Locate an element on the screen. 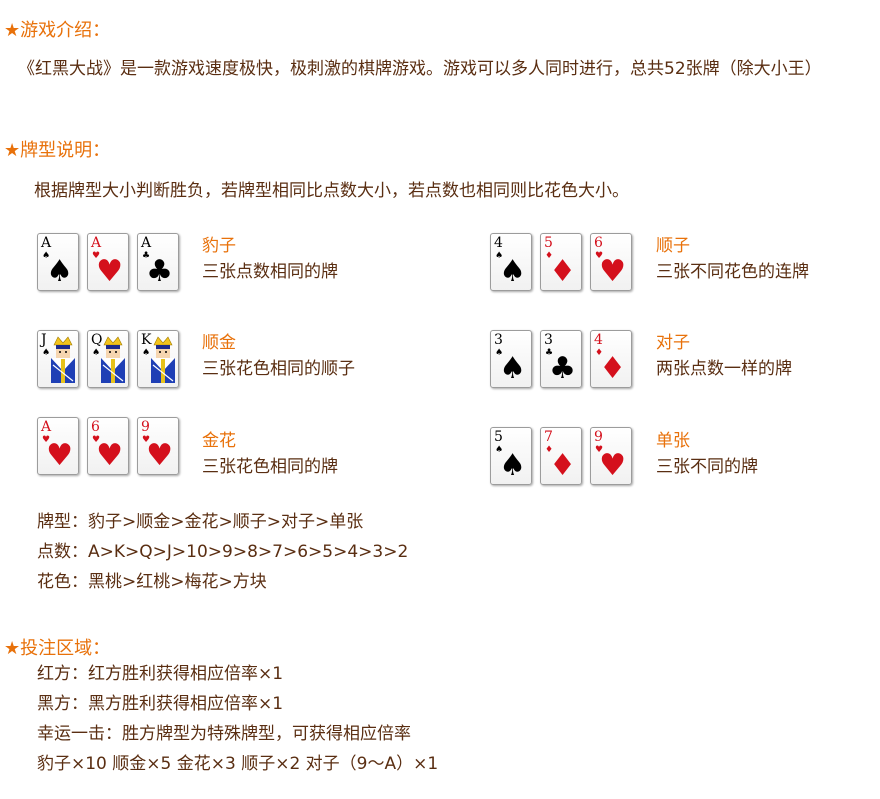 This screenshot has height=799, width=880. combo-name-shunzi: 顺子 is located at coordinates (673, 246).